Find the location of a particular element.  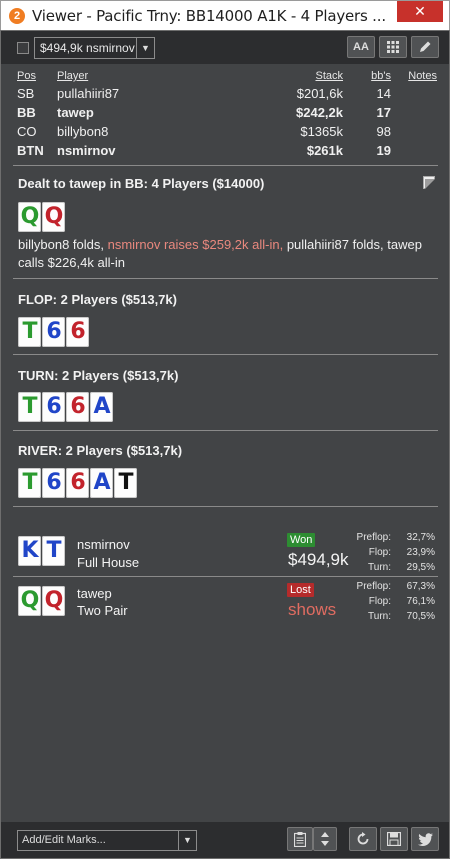

equity-value: 32,7% is located at coordinates (420, 537).